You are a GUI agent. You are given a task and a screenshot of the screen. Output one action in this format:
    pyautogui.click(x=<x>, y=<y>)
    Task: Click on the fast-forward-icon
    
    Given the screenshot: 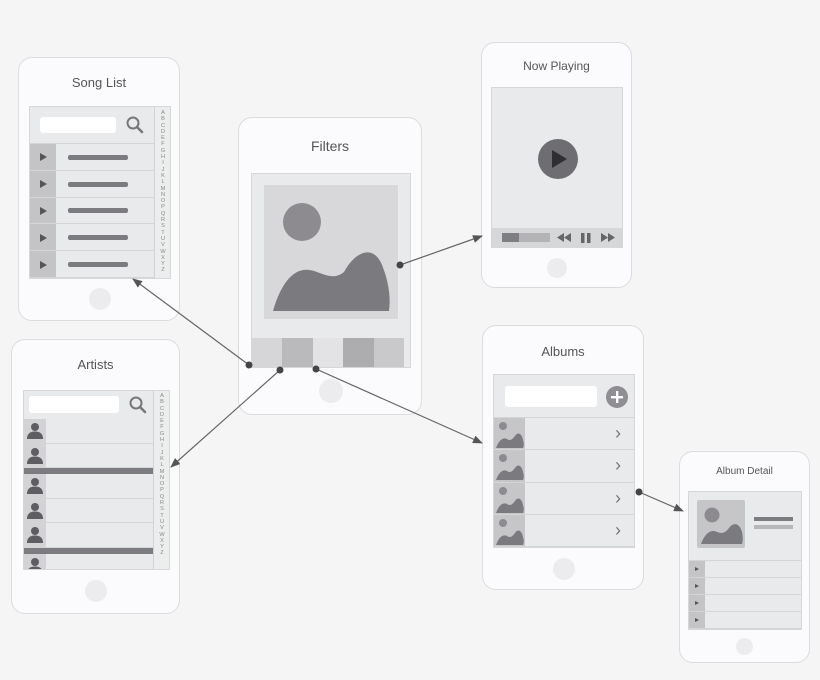 What is the action you would take?
    pyautogui.click(x=608, y=237)
    